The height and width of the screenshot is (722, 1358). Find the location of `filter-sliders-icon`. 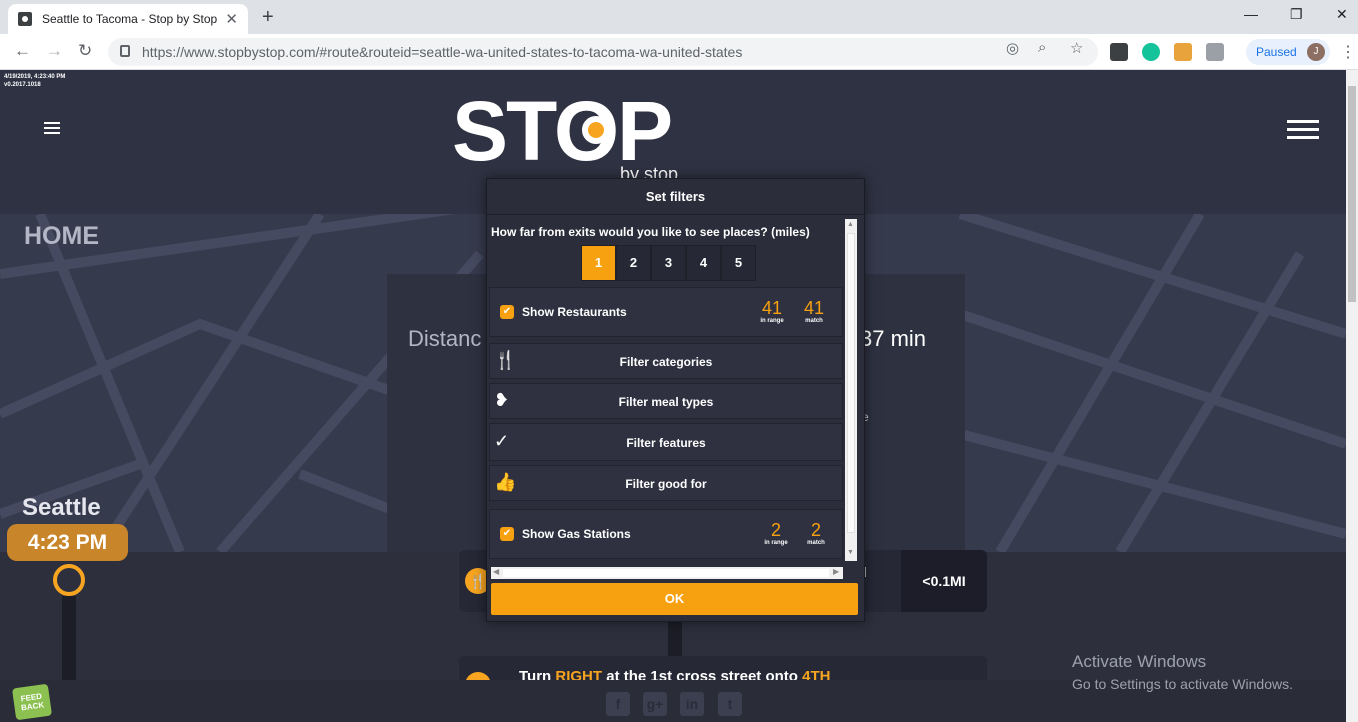

filter-sliders-icon is located at coordinates (1303, 133).